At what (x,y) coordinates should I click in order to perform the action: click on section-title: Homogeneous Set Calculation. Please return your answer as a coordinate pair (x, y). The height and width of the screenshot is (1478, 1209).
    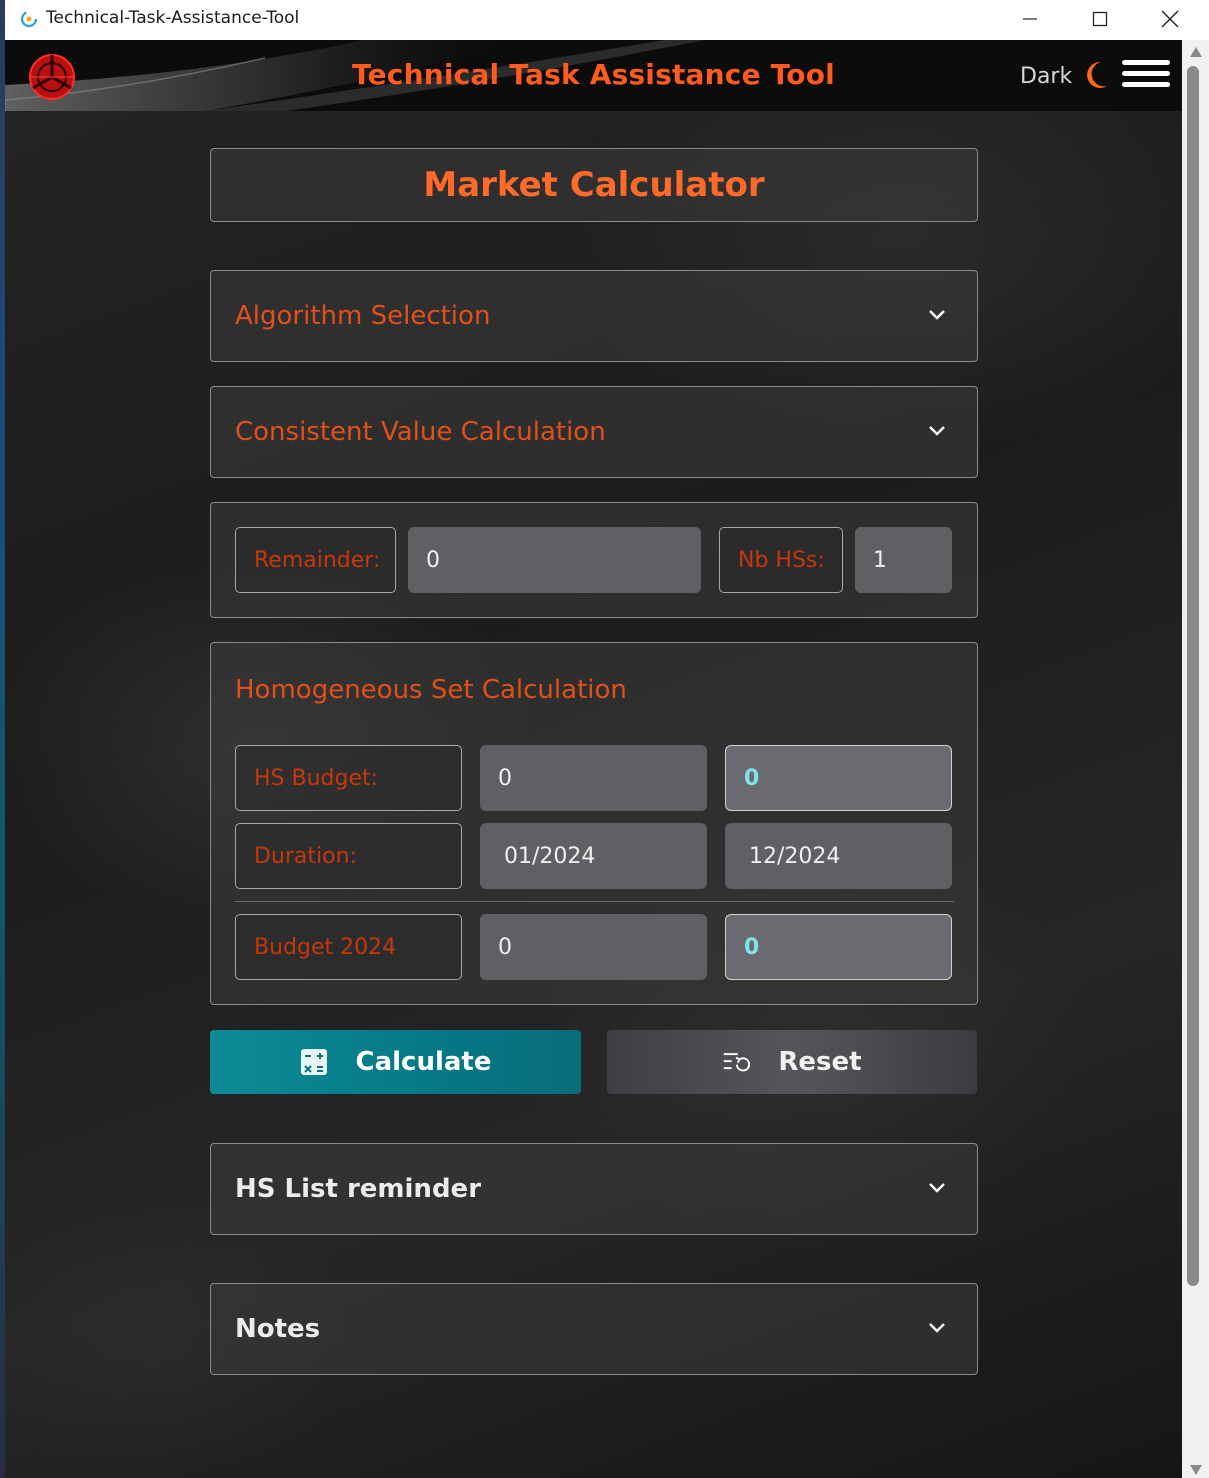
    Looking at the image, I should click on (431, 690).